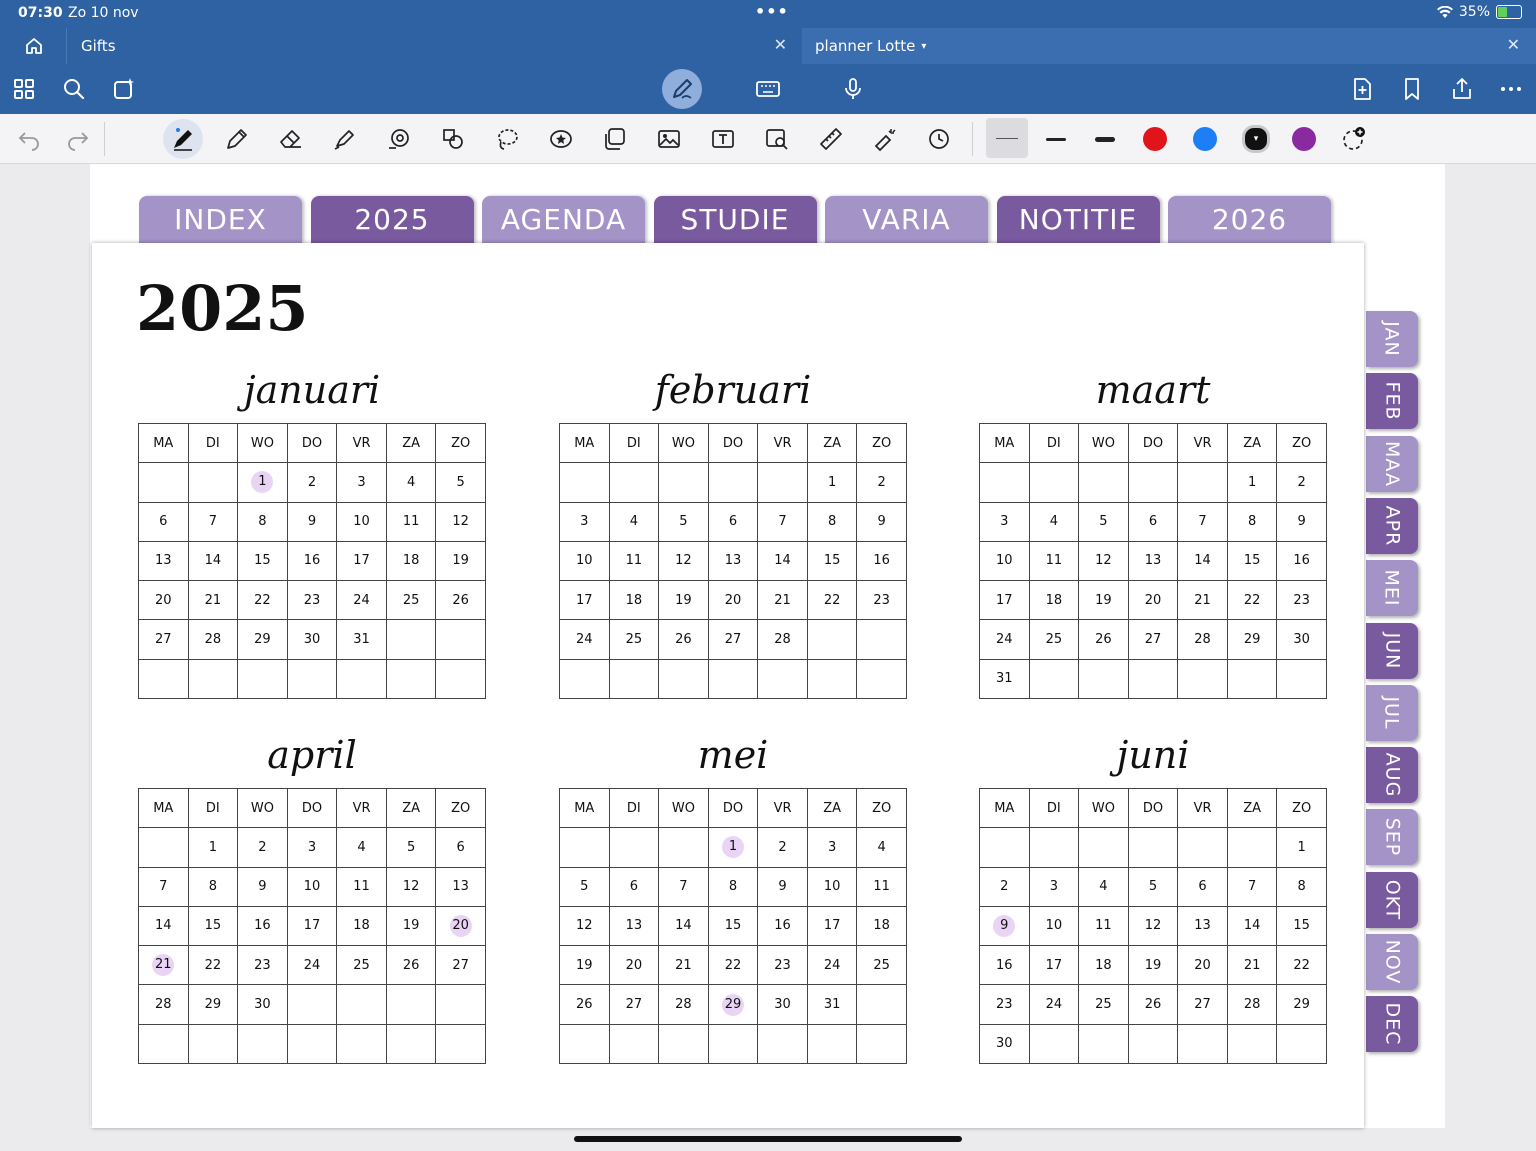 The width and height of the screenshot is (1536, 1151). I want to click on medium-stroke-option, so click(1056, 139).